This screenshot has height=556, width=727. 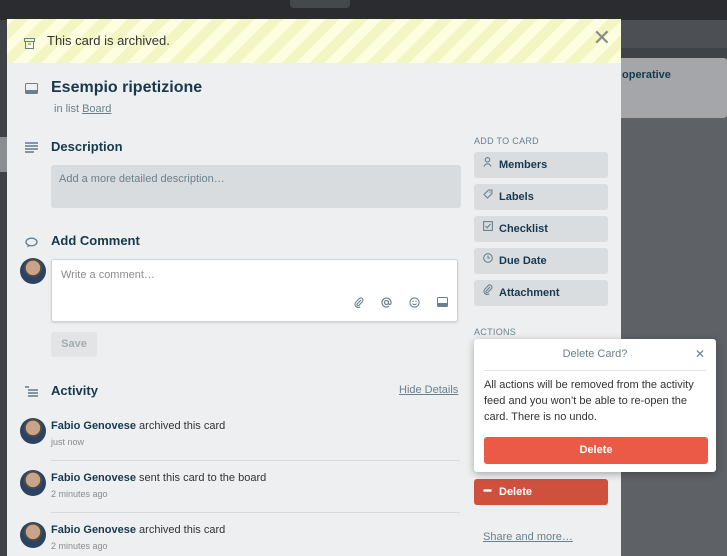 I want to click on activity-icon, so click(x=31, y=392).